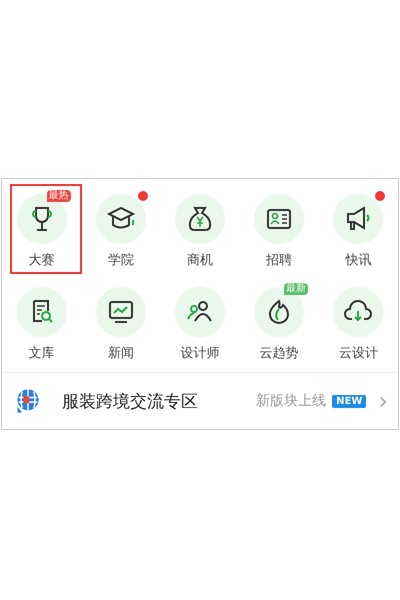  Describe the element at coordinates (121, 354) in the screenshot. I see `menu-label: 新闻` at that location.